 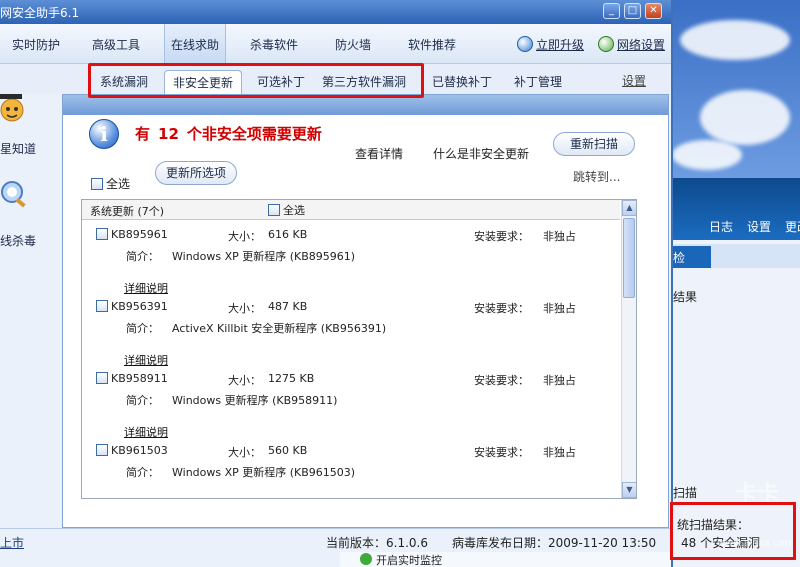 What do you see at coordinates (759, 227) in the screenshot?
I see `bgwin-menu-settings: 设置` at bounding box center [759, 227].